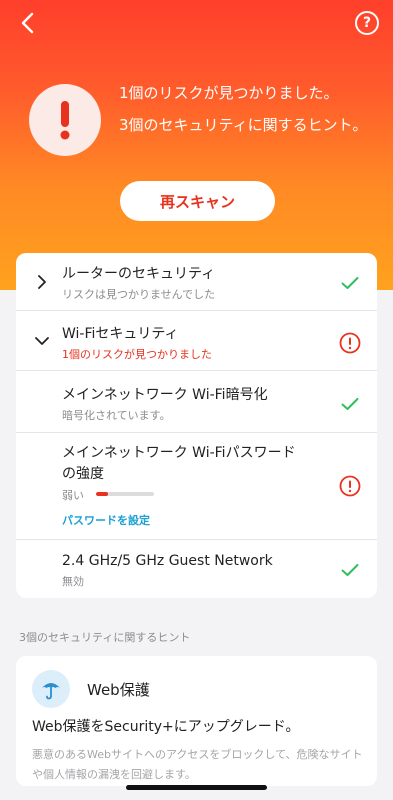  What do you see at coordinates (120, 334) in the screenshot?
I see `check-title: Wi-Fiセキュリティ` at bounding box center [120, 334].